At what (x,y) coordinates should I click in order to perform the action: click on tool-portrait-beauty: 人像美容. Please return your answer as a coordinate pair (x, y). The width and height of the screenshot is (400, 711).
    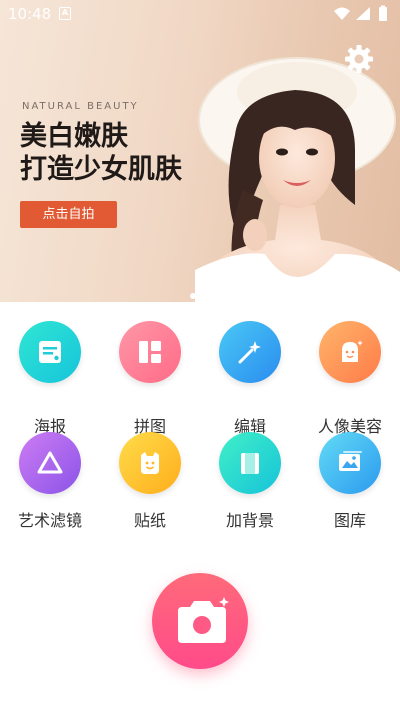
    Looking at the image, I should click on (350, 381).